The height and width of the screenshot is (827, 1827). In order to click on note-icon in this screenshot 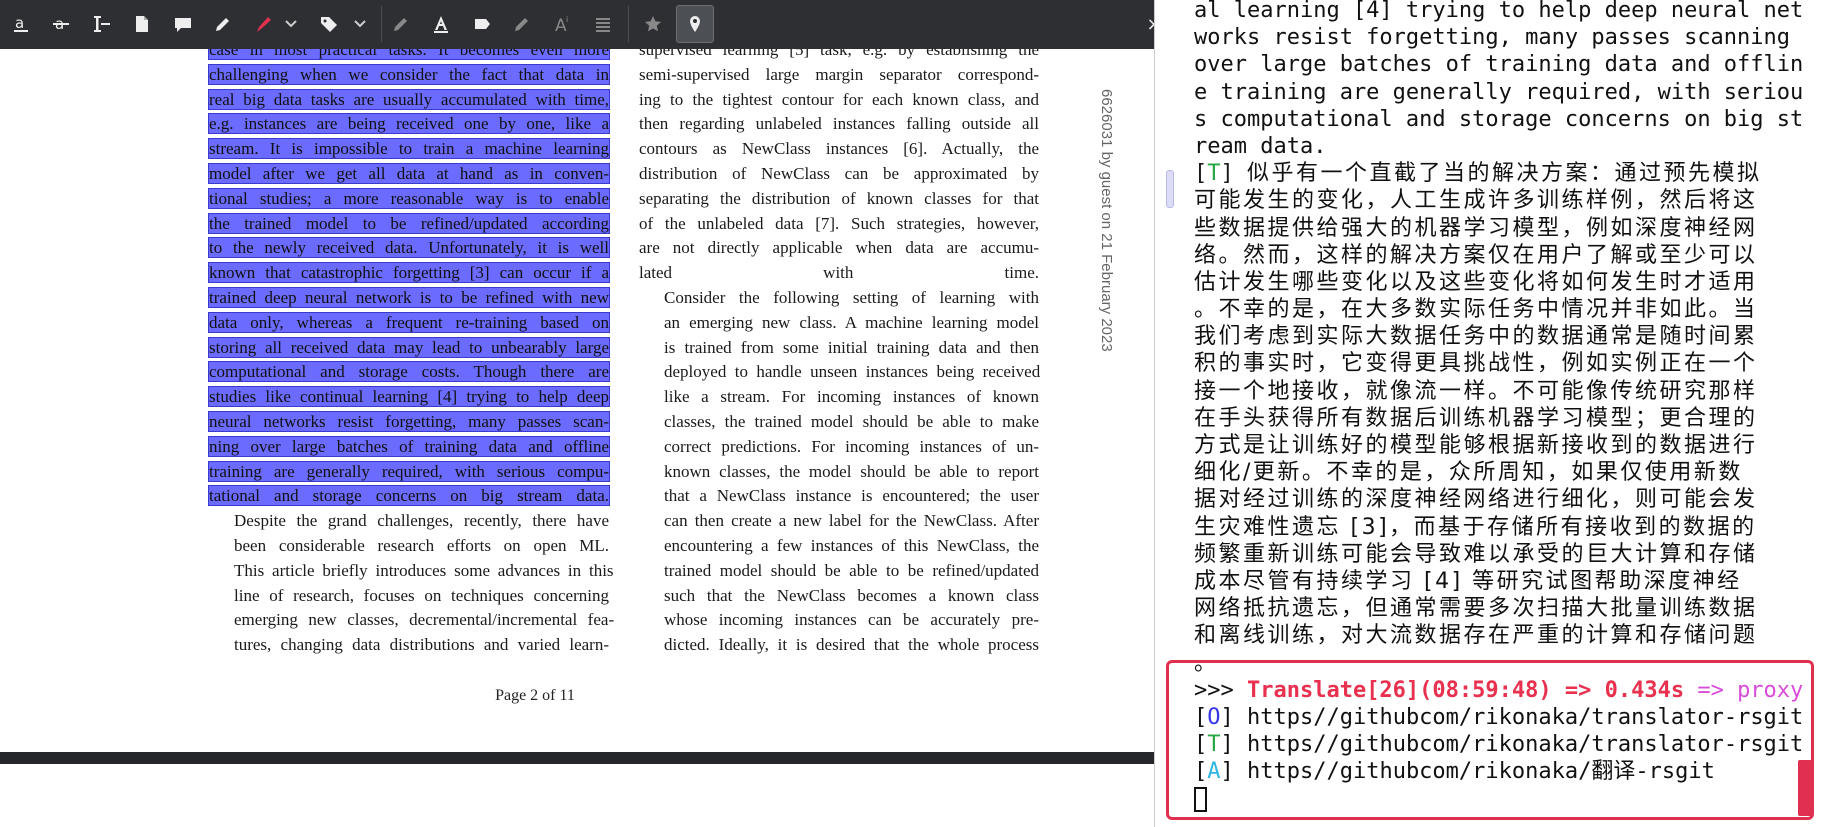, I will do `click(142, 24)`.